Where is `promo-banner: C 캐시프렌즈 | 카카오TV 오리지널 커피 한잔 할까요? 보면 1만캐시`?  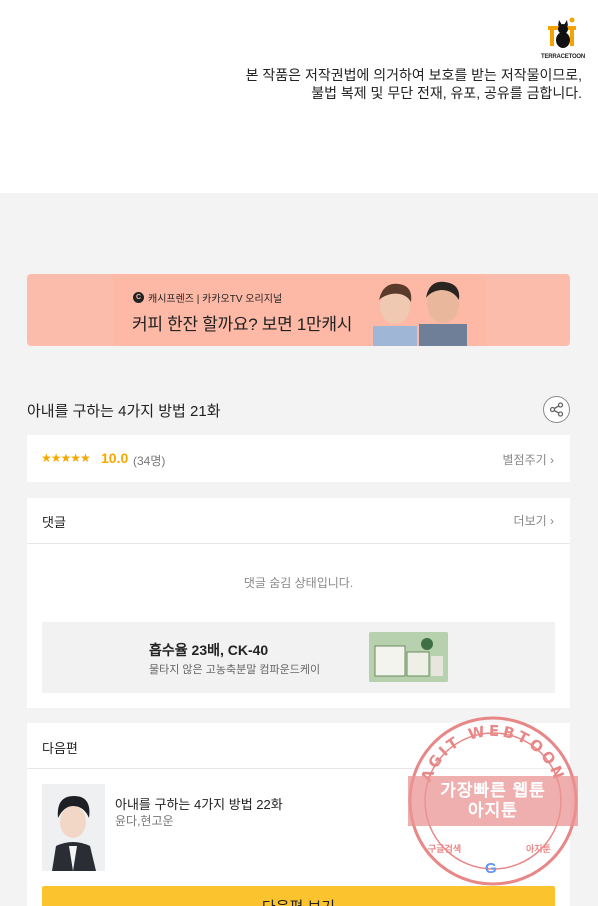
promo-banner: C 캐시프렌즈 | 카카오TV 오리지널 커피 한잔 할까요? 보면 1만캐시 is located at coordinates (298, 310).